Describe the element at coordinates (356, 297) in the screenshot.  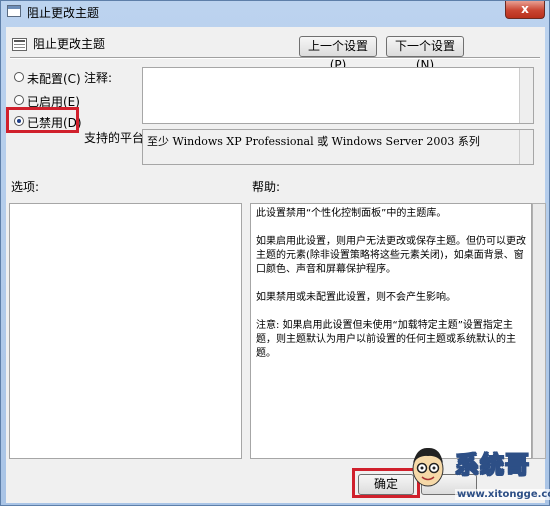
I see `help-paragraph: 如果禁用或未配置此设置，则不会产生影响。` at that location.